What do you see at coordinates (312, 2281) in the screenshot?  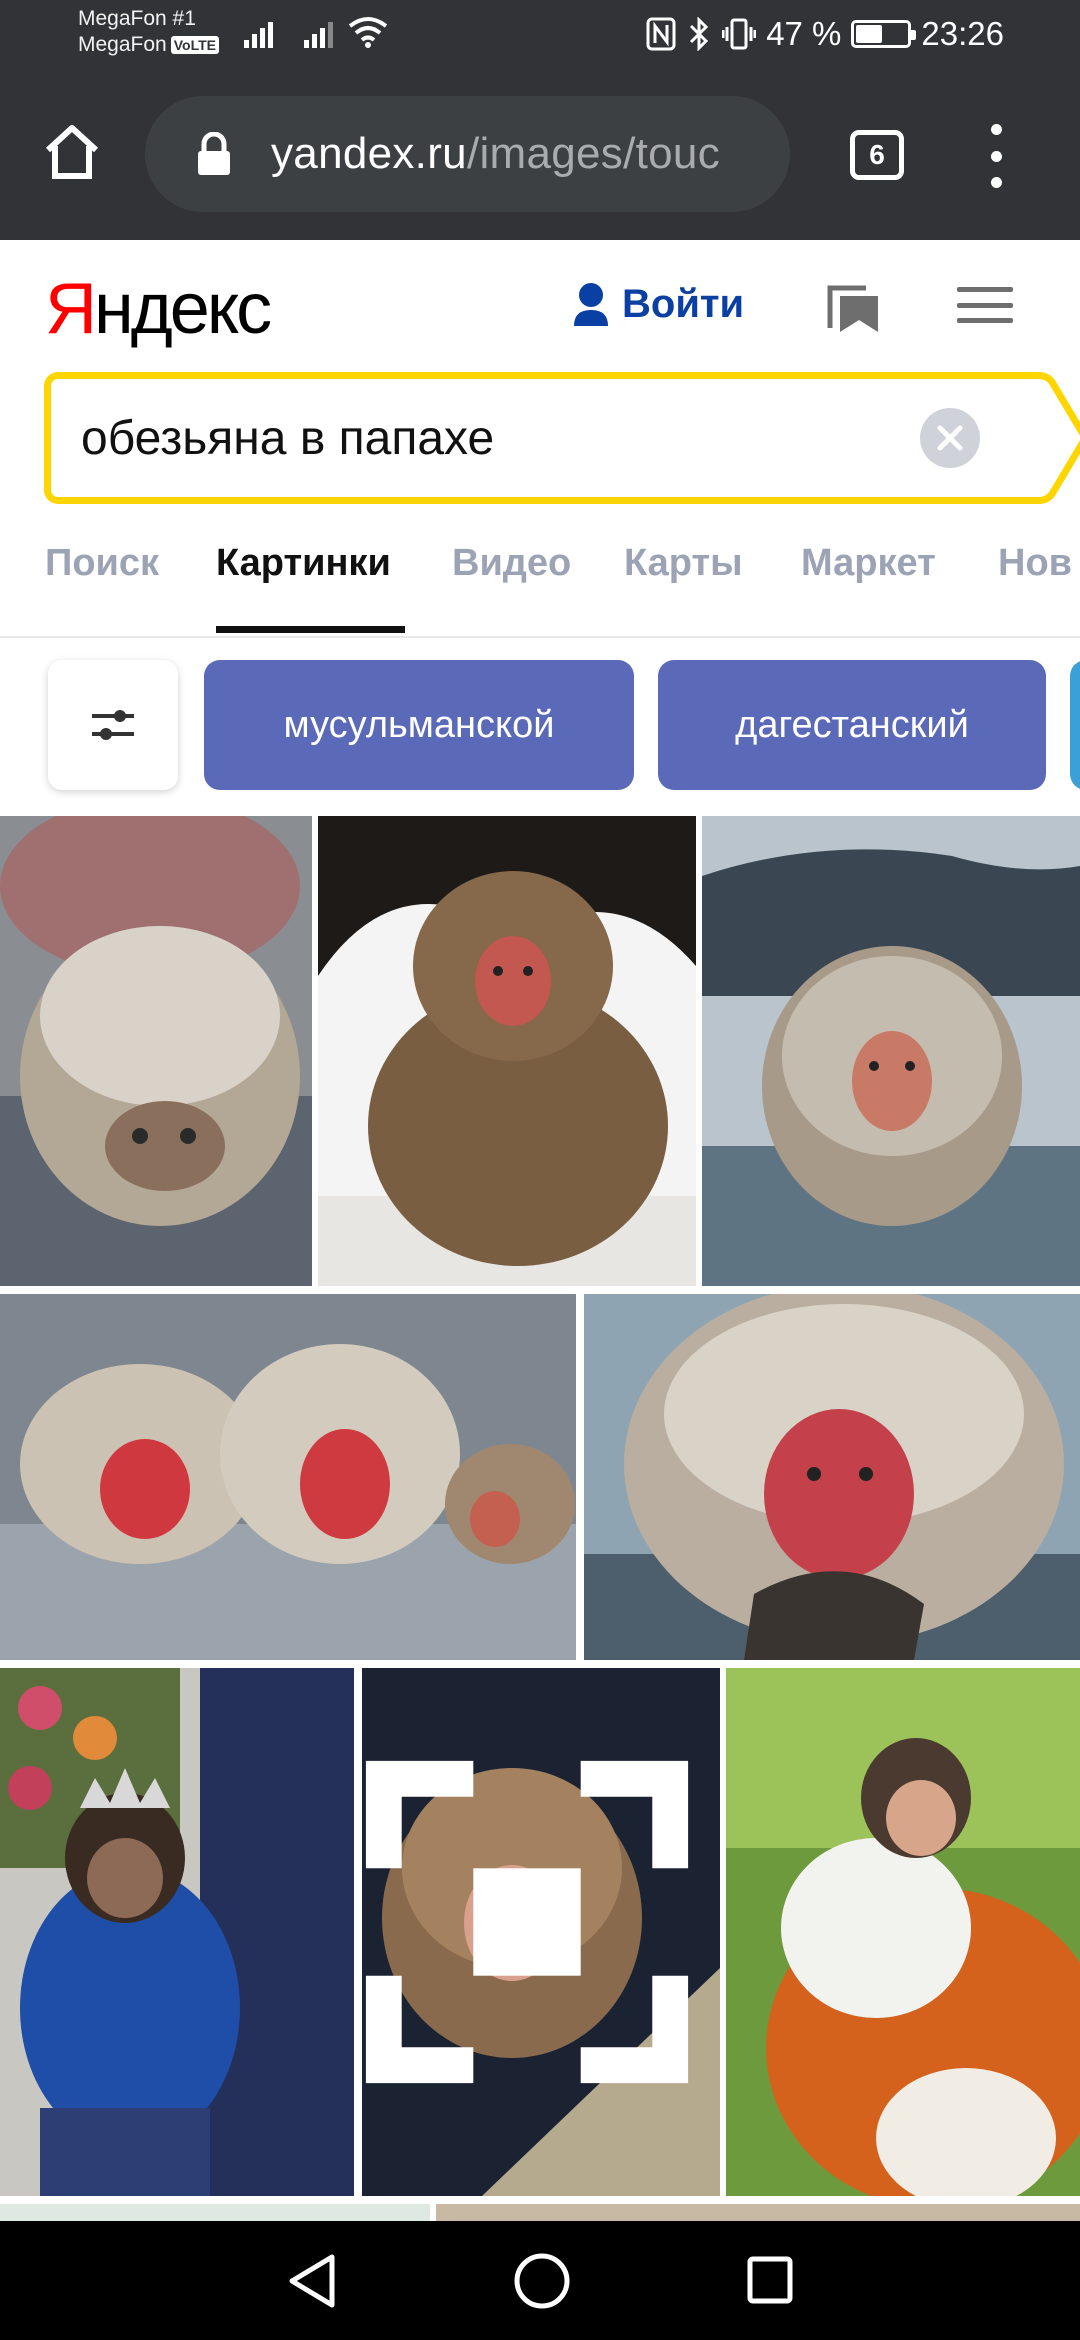 I see `back-icon` at bounding box center [312, 2281].